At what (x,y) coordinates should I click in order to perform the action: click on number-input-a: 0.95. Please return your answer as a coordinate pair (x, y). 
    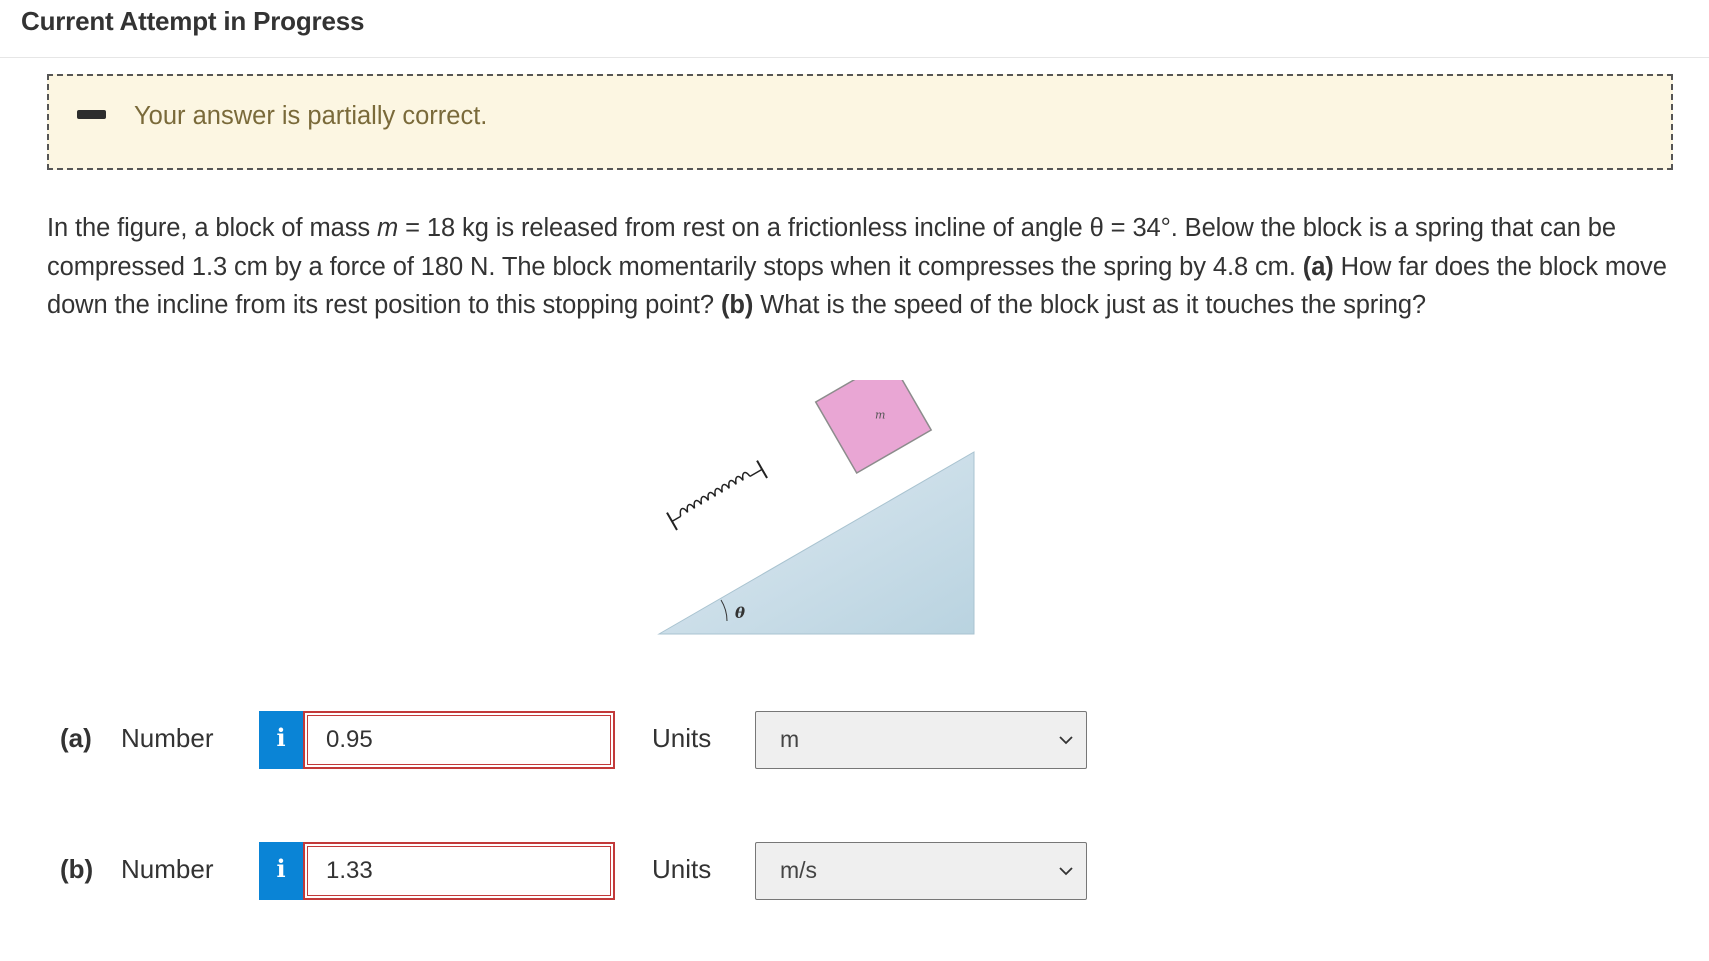
    Looking at the image, I should click on (459, 740).